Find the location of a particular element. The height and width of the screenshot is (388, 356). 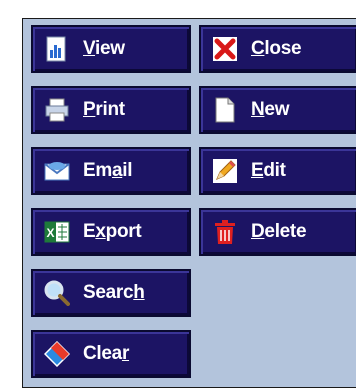

clear-button: Clear is located at coordinates (111, 354).